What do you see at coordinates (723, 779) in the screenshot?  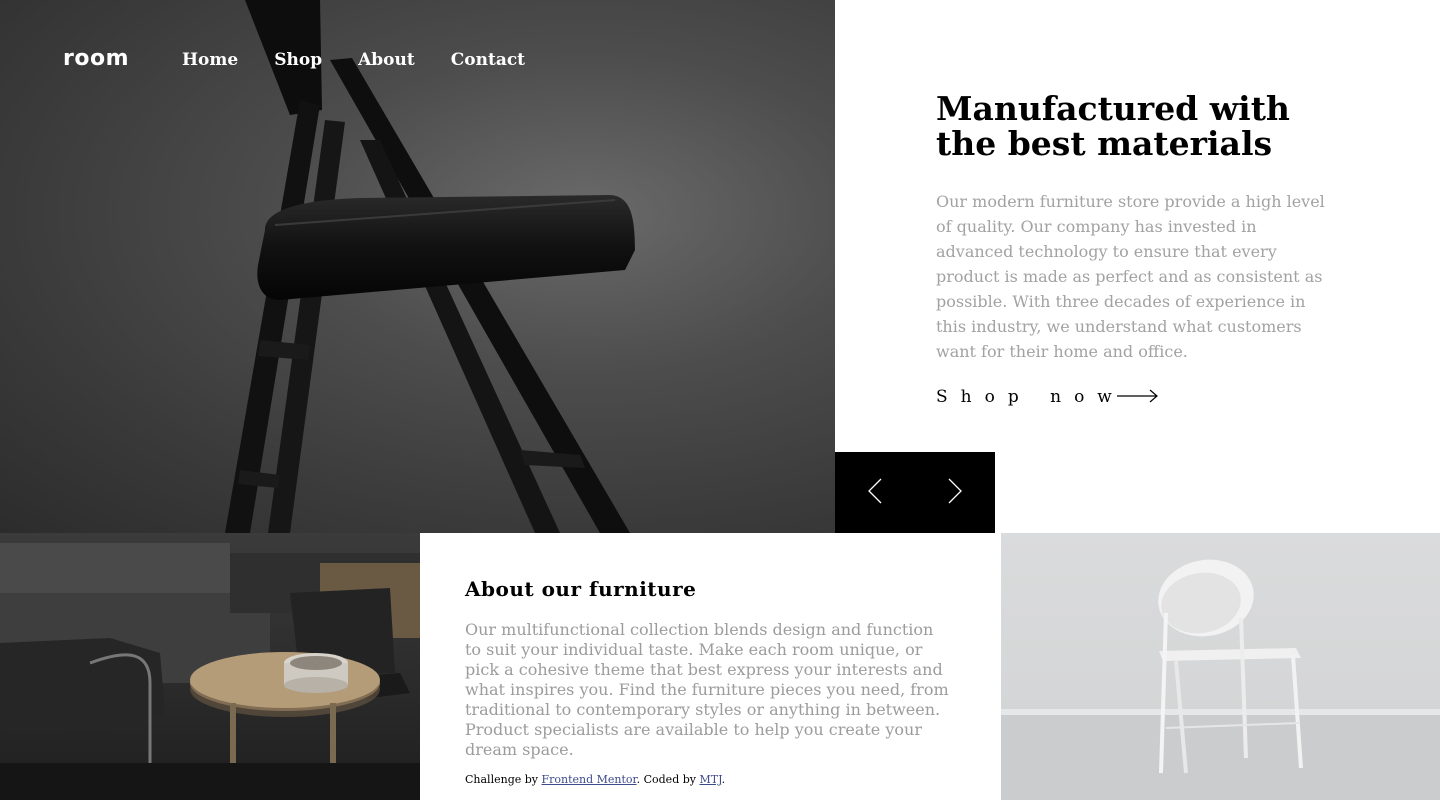 I see `attribution-suffix: .` at bounding box center [723, 779].